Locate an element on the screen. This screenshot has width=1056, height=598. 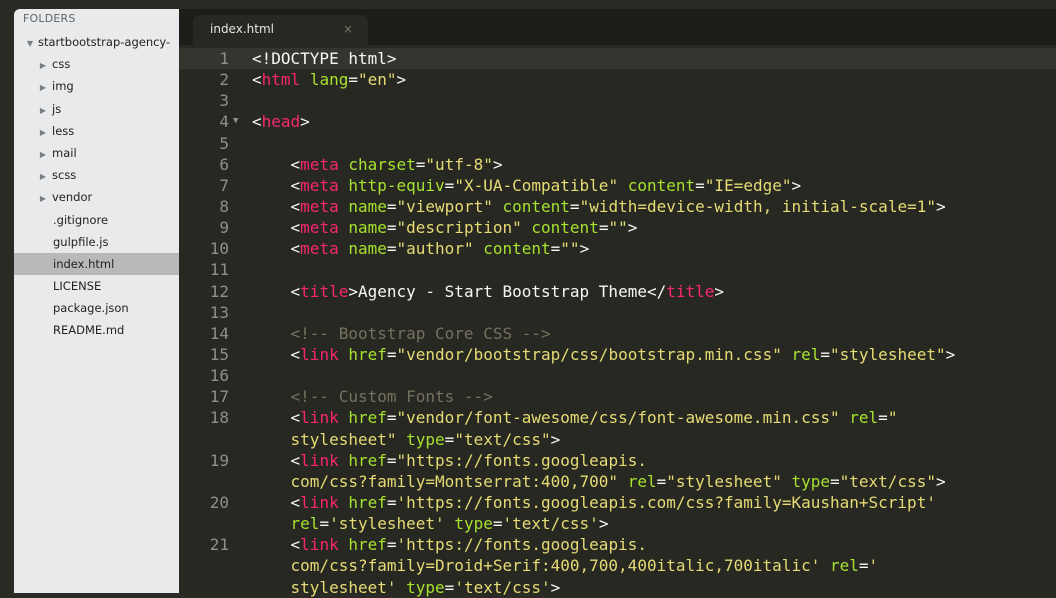
code-line: 11 is located at coordinates (617, 269).